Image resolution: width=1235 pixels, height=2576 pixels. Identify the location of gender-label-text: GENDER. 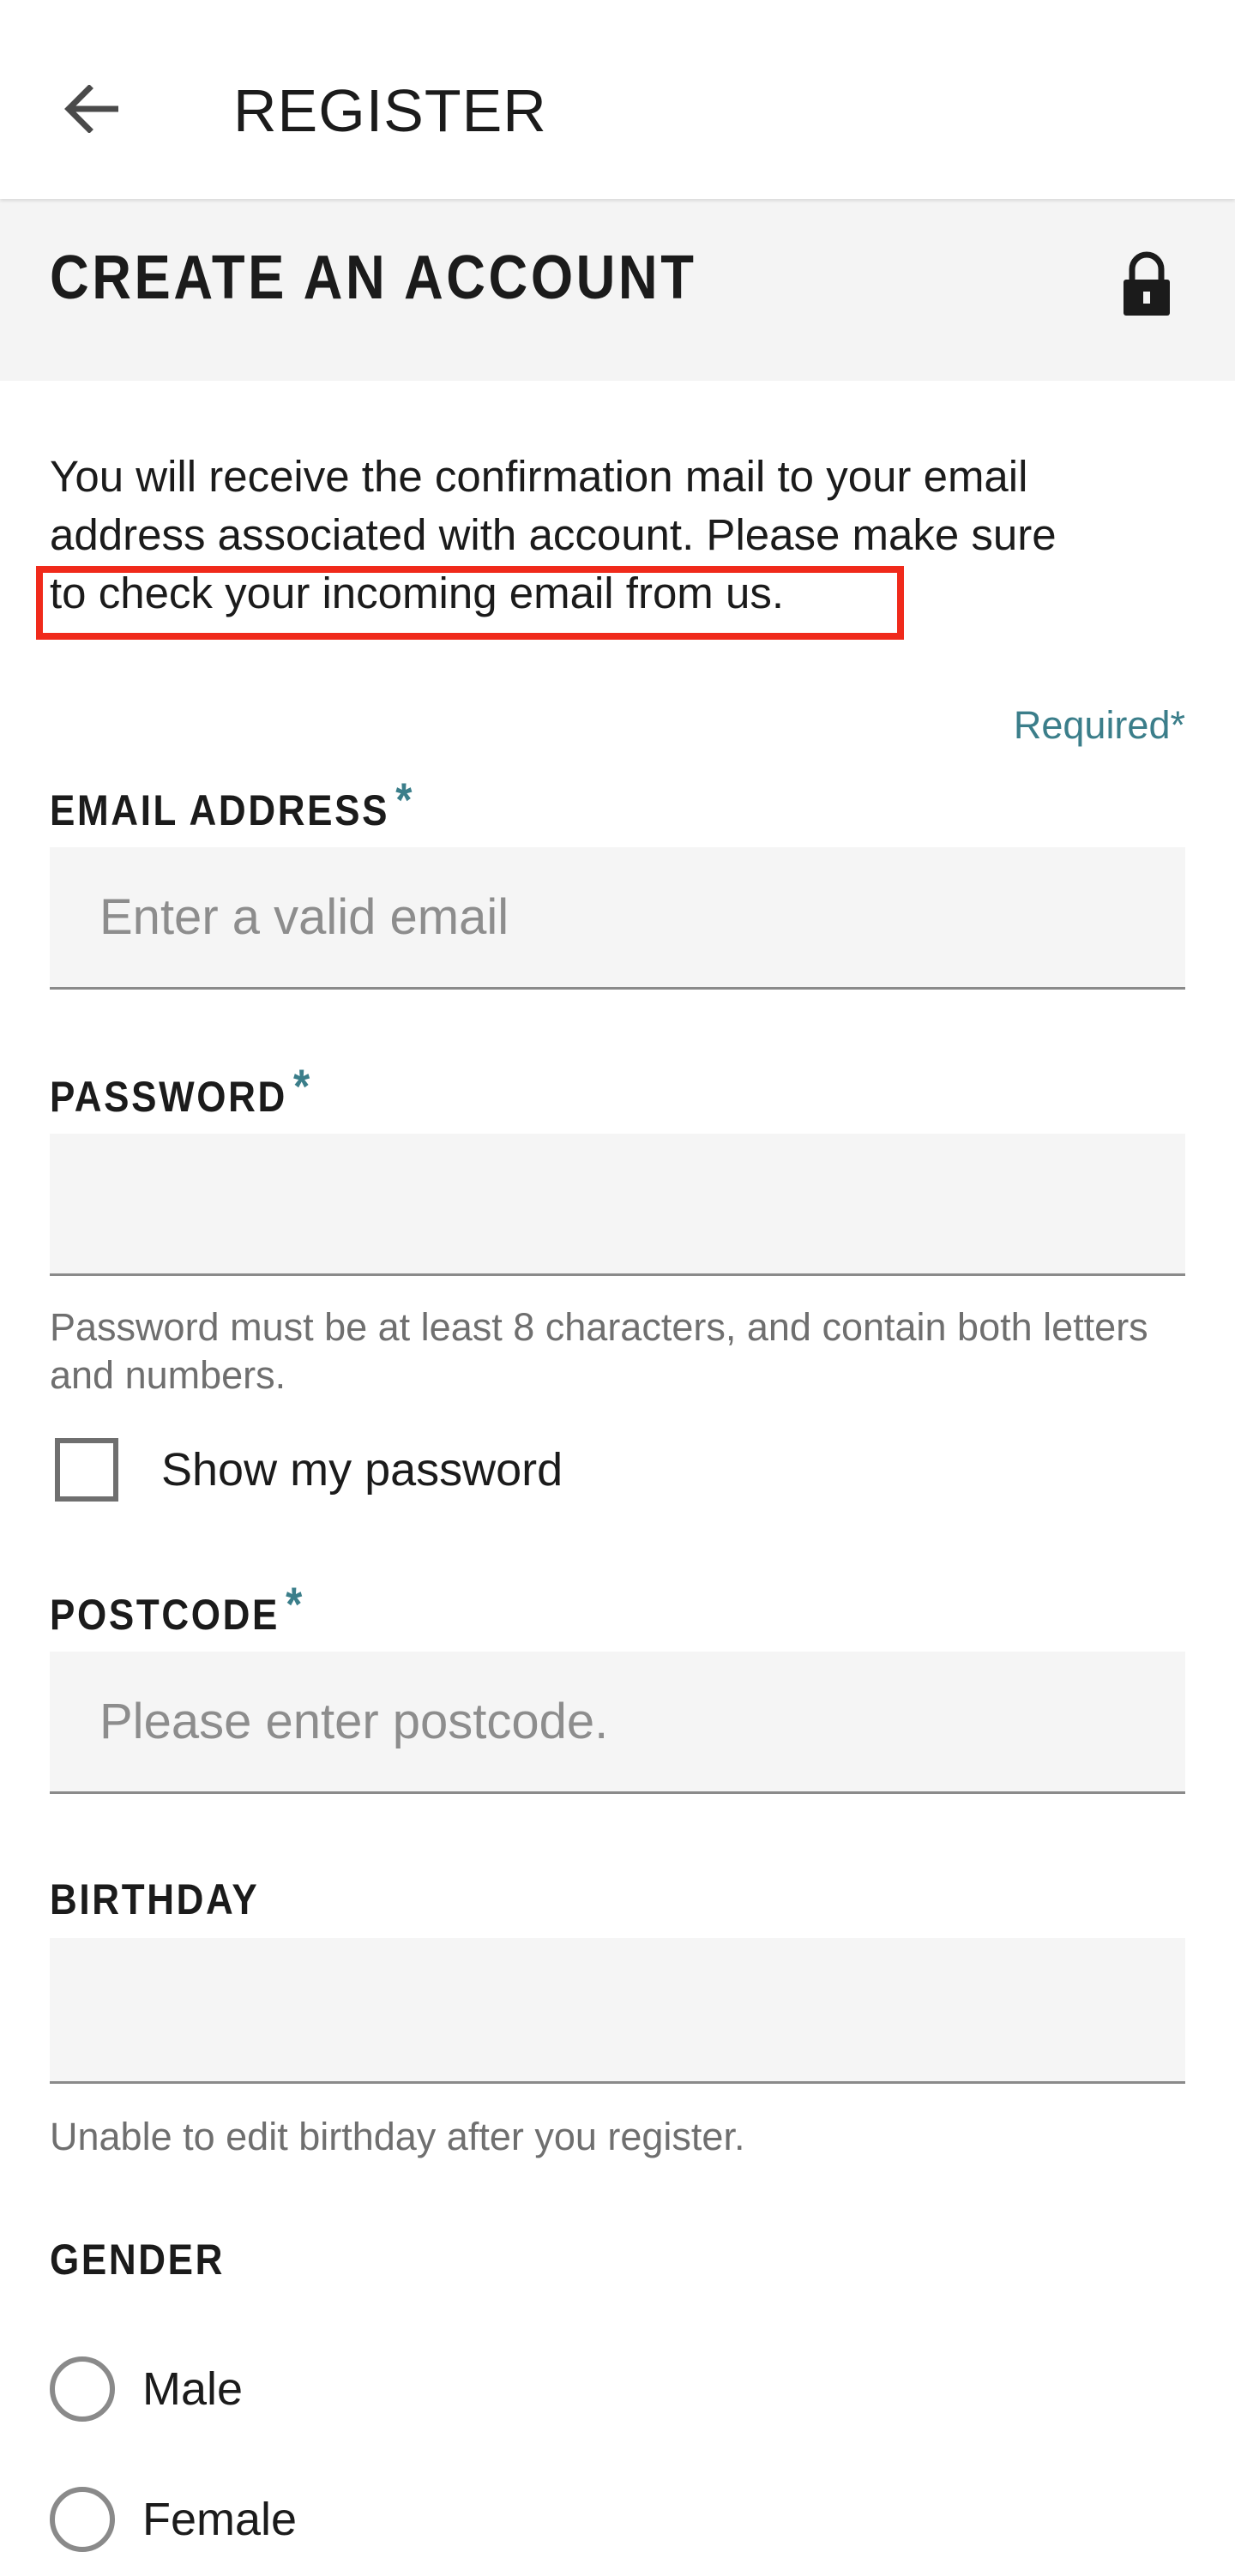
(138, 2260).